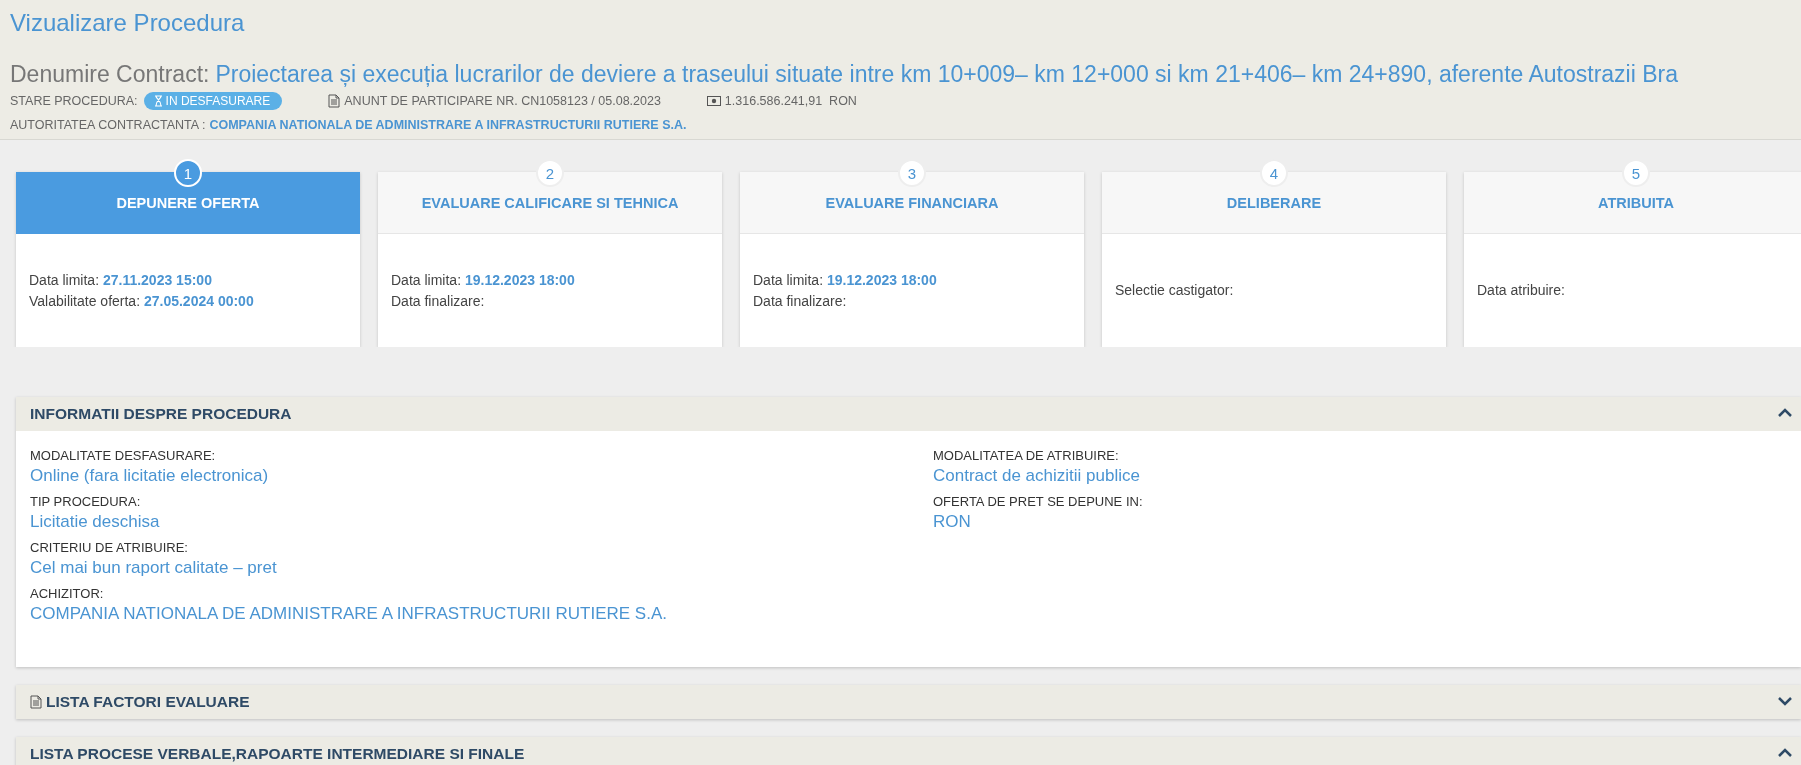  I want to click on step-number: 4, so click(1274, 173).